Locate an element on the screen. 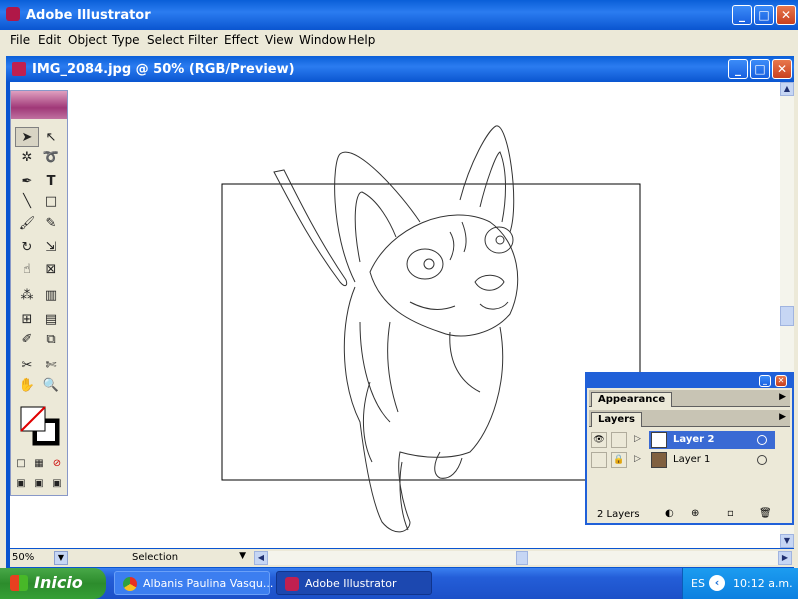 This screenshot has height=599, width=798. menu-object: Object is located at coordinates (87, 40).